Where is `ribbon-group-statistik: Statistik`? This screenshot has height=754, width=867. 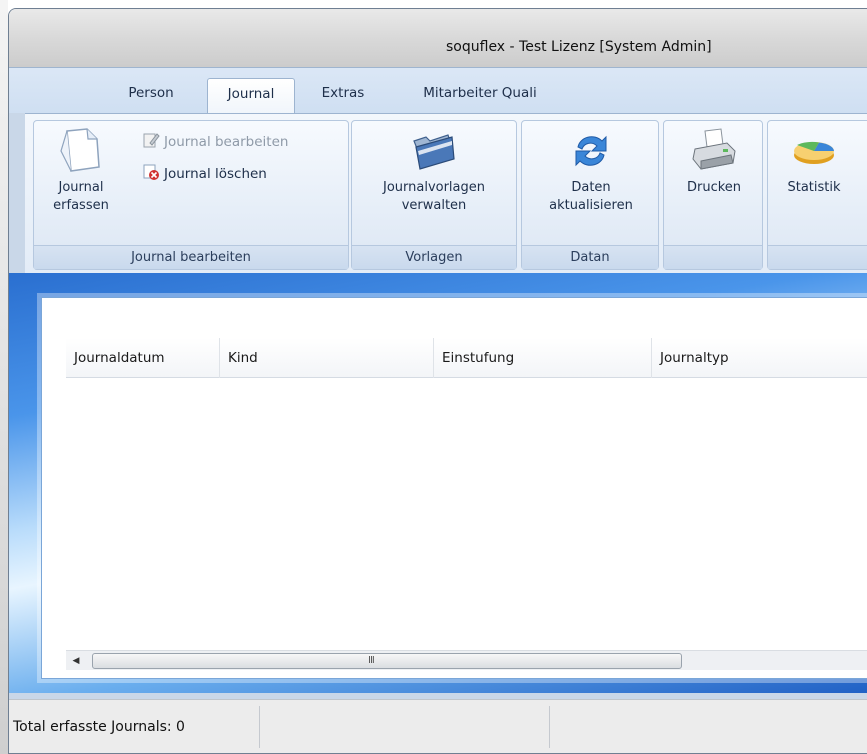 ribbon-group-statistik: Statistik is located at coordinates (817, 195).